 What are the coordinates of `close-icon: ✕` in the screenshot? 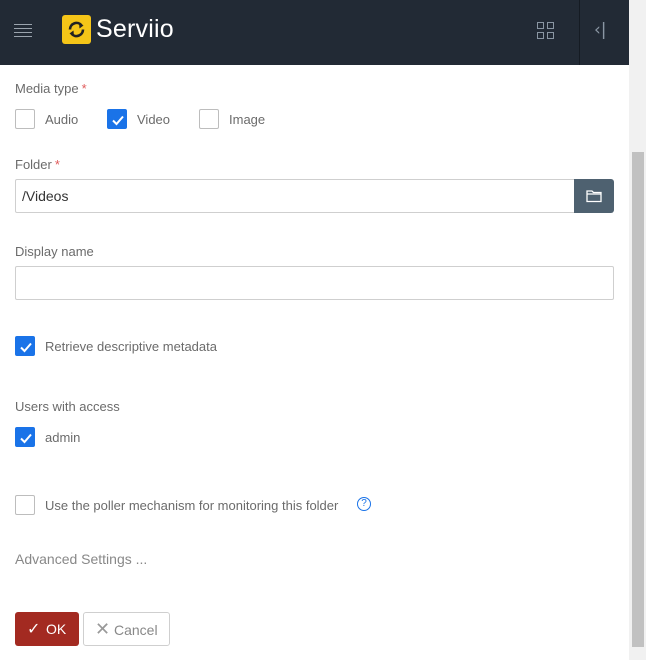 It's located at (103, 629).